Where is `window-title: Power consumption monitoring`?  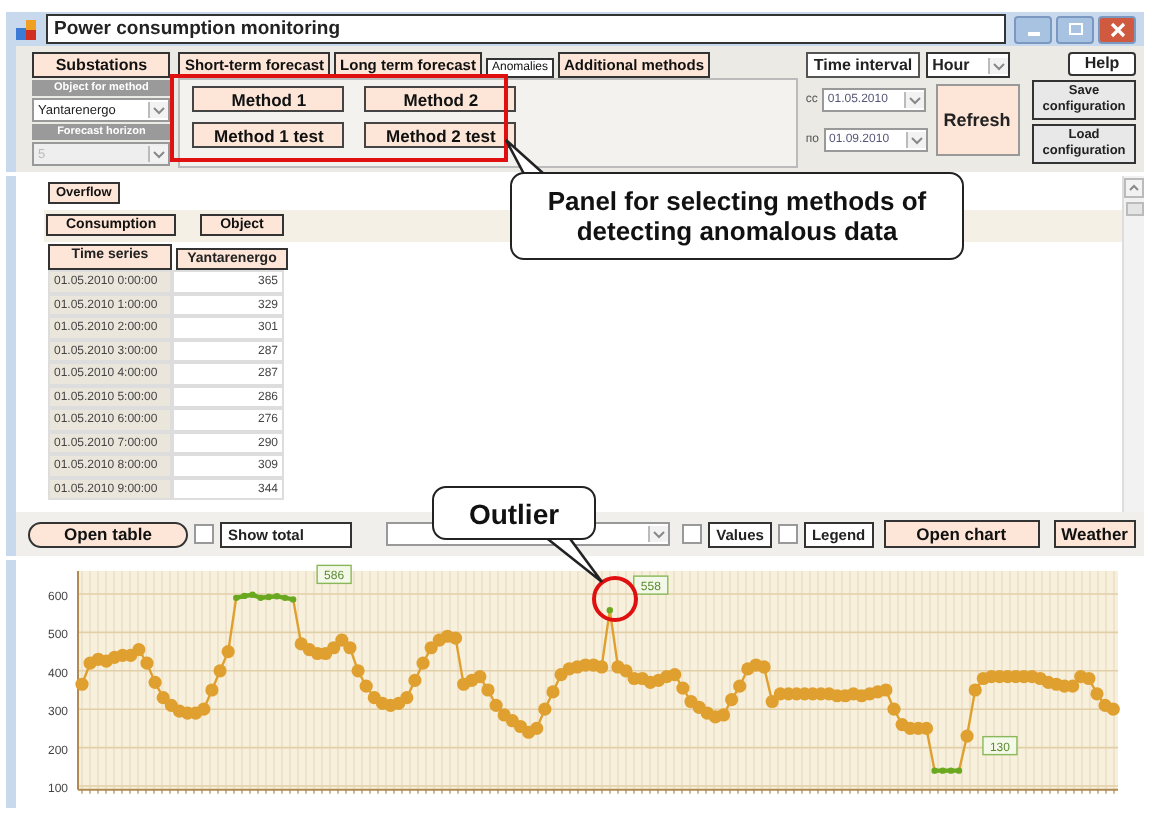
window-title: Power consumption monitoring is located at coordinates (526, 29).